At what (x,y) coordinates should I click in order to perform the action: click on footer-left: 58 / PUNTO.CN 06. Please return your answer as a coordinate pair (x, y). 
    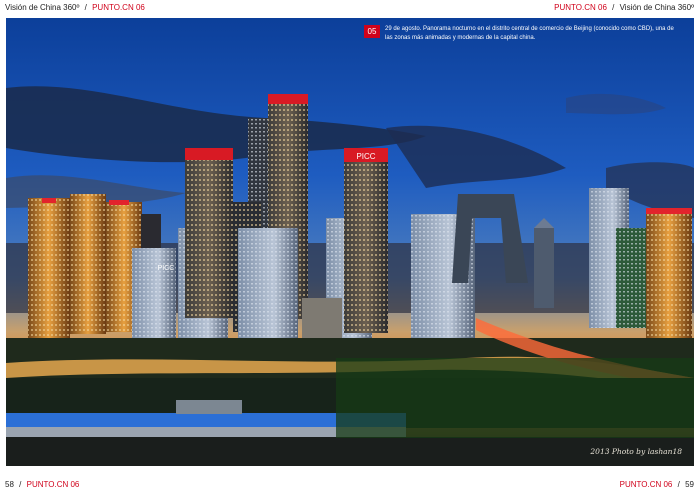
    Looking at the image, I should click on (42, 485).